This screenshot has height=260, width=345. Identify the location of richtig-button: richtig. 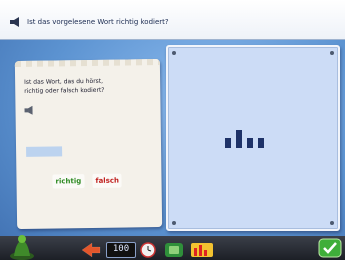
(68, 181).